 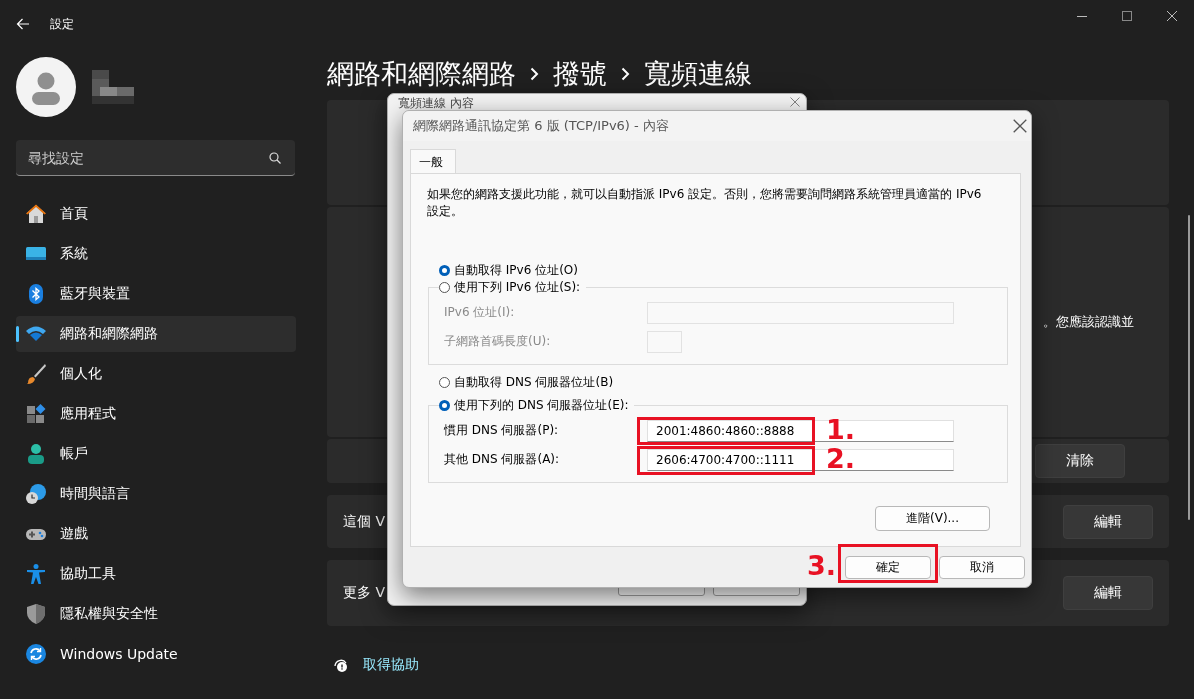 What do you see at coordinates (36, 654) in the screenshot?
I see `sync-icon` at bounding box center [36, 654].